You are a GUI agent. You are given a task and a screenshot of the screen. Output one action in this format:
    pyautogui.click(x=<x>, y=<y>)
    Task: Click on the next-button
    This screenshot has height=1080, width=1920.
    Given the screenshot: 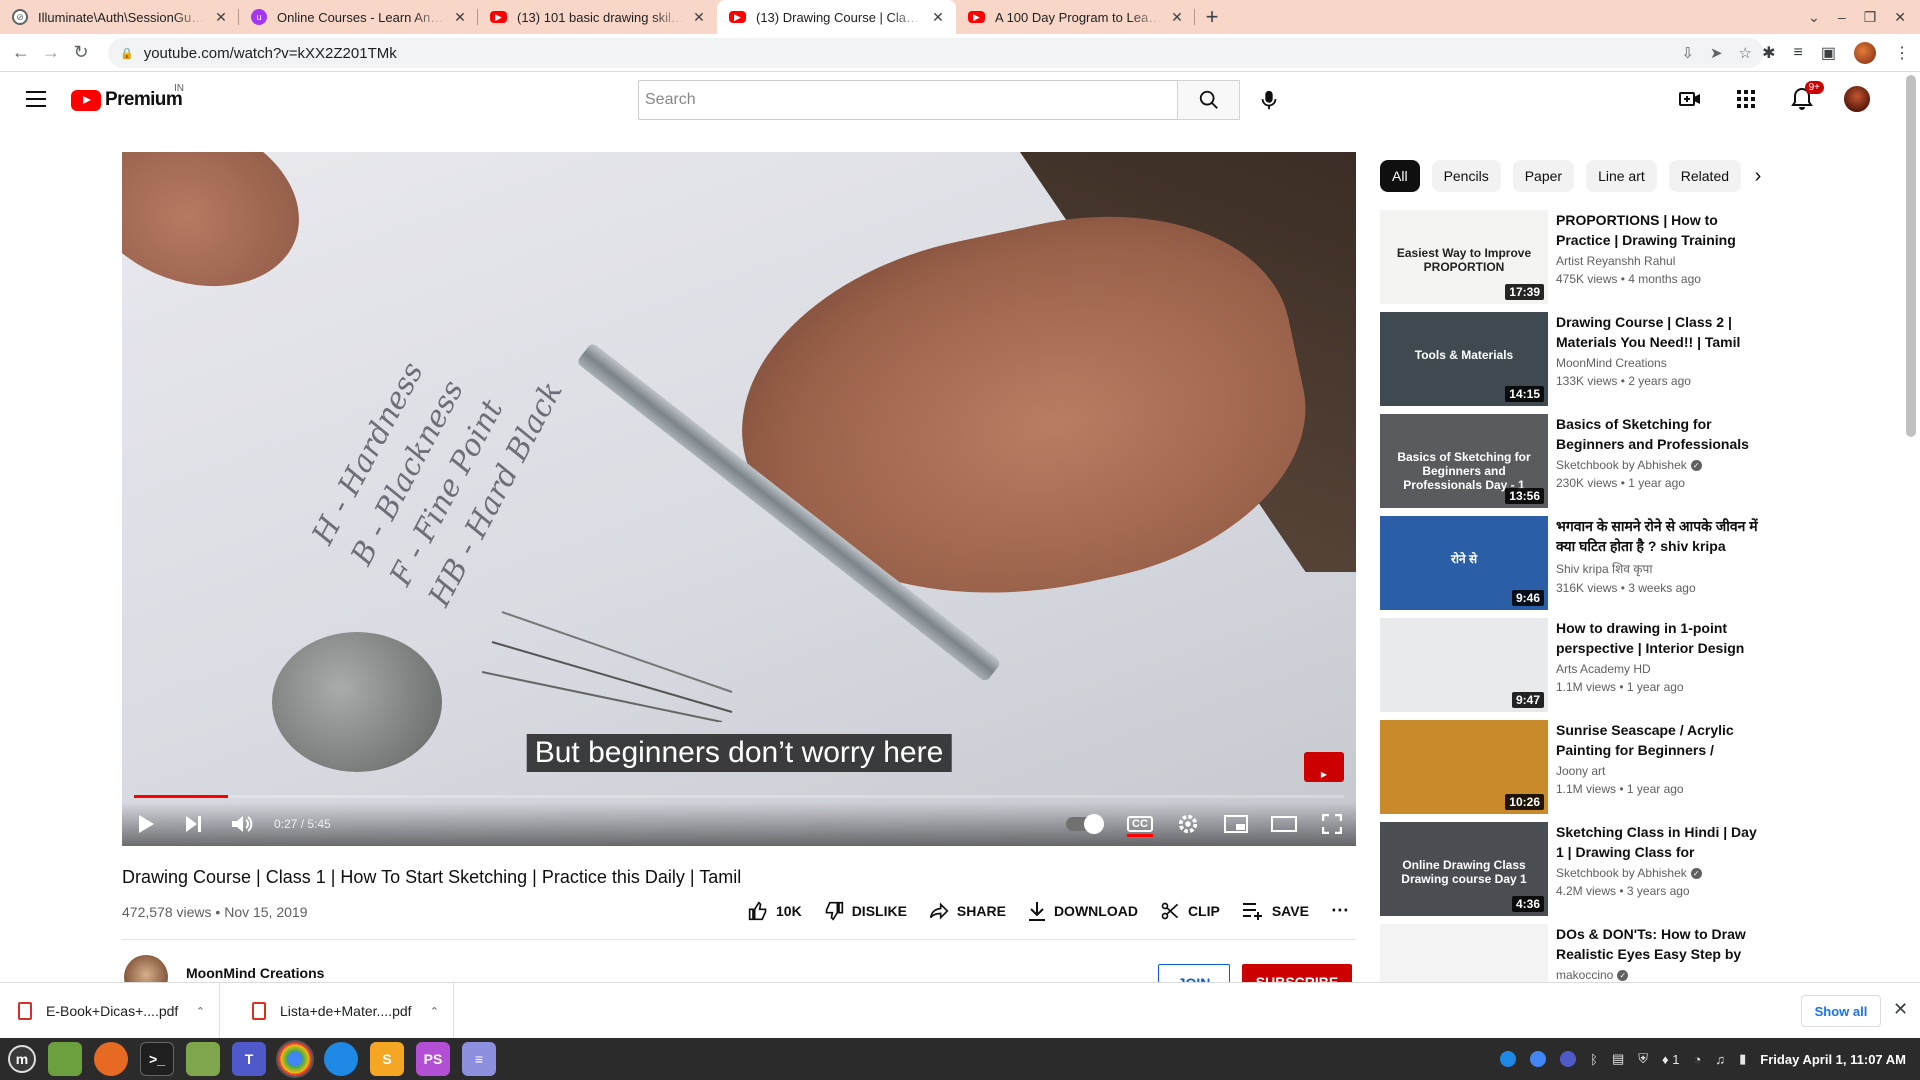 What is the action you would take?
    pyautogui.click(x=194, y=824)
    